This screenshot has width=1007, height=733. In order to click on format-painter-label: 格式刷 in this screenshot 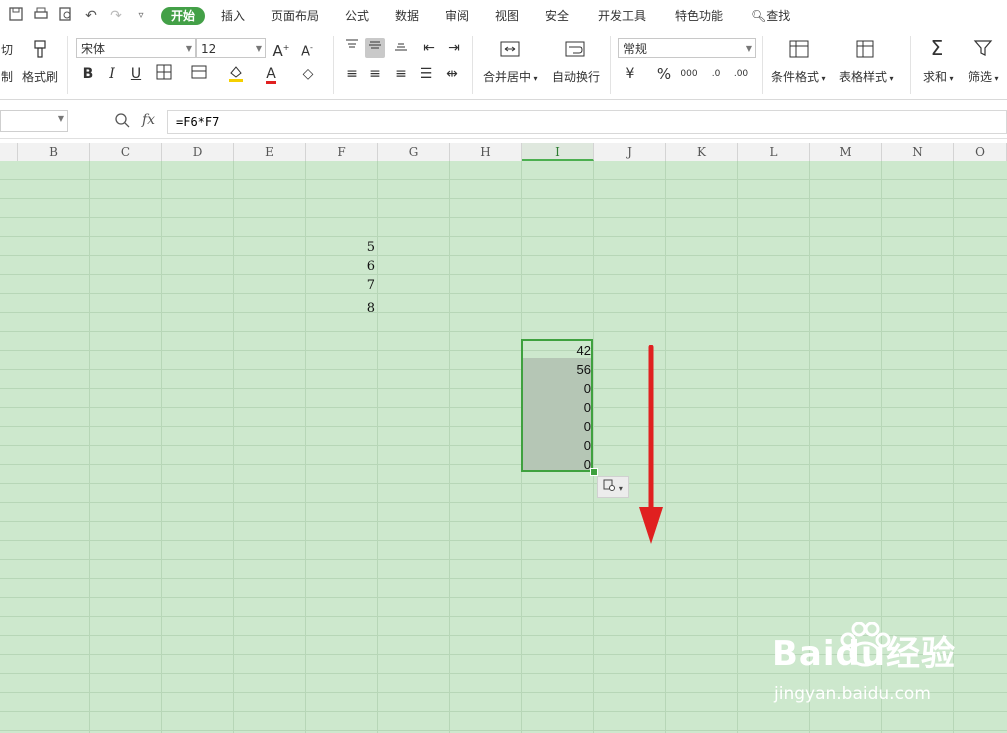, I will do `click(40, 76)`.